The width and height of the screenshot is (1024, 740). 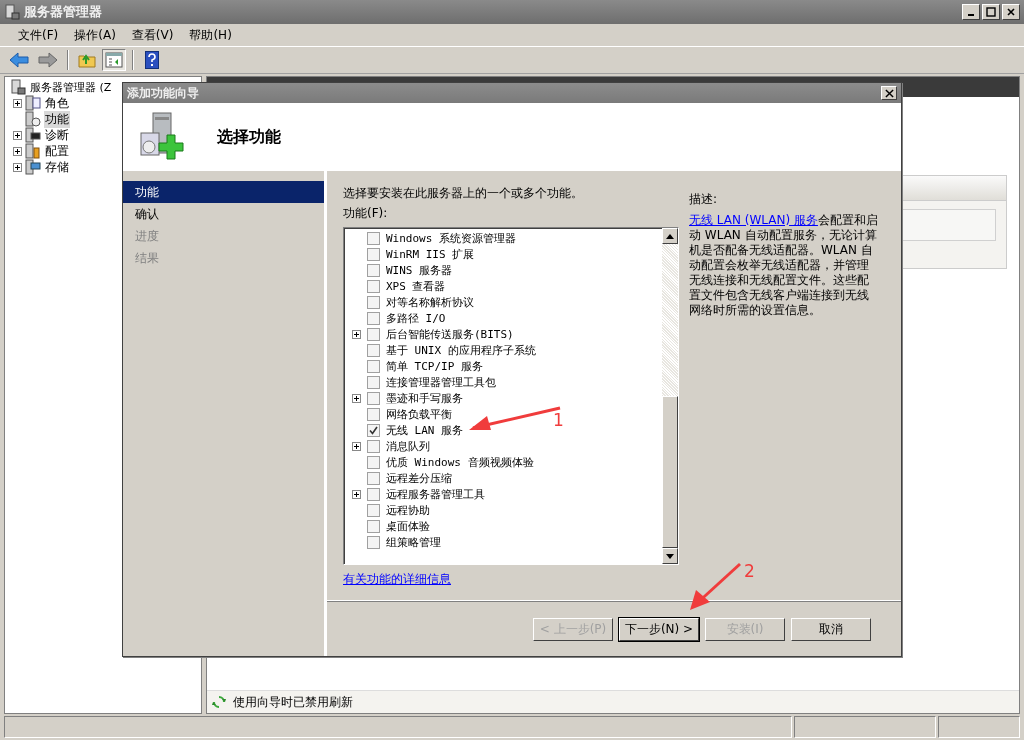 What do you see at coordinates (831, 629) in the screenshot?
I see `dialog-button: 取消` at bounding box center [831, 629].